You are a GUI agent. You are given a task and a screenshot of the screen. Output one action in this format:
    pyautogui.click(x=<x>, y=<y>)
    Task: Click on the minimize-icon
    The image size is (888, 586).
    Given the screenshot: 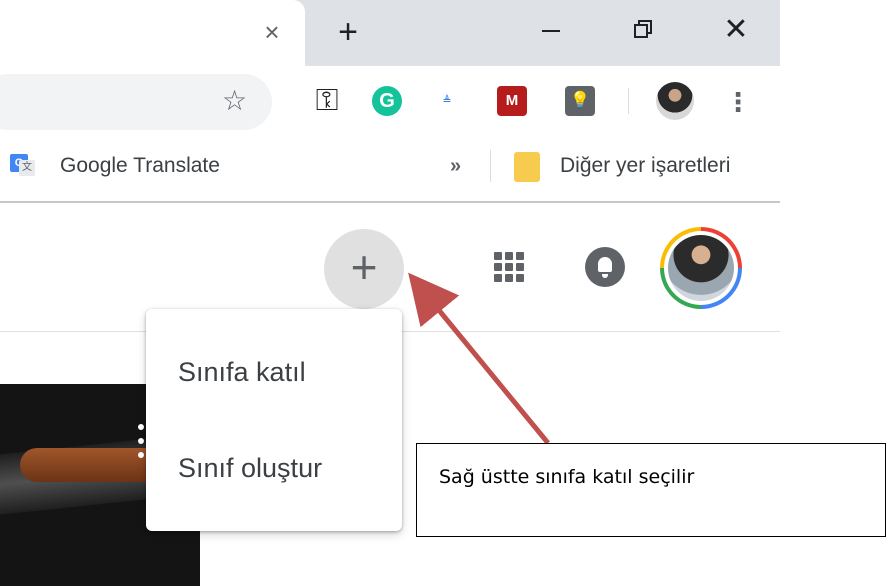 What is the action you would take?
    pyautogui.click(x=551, y=30)
    